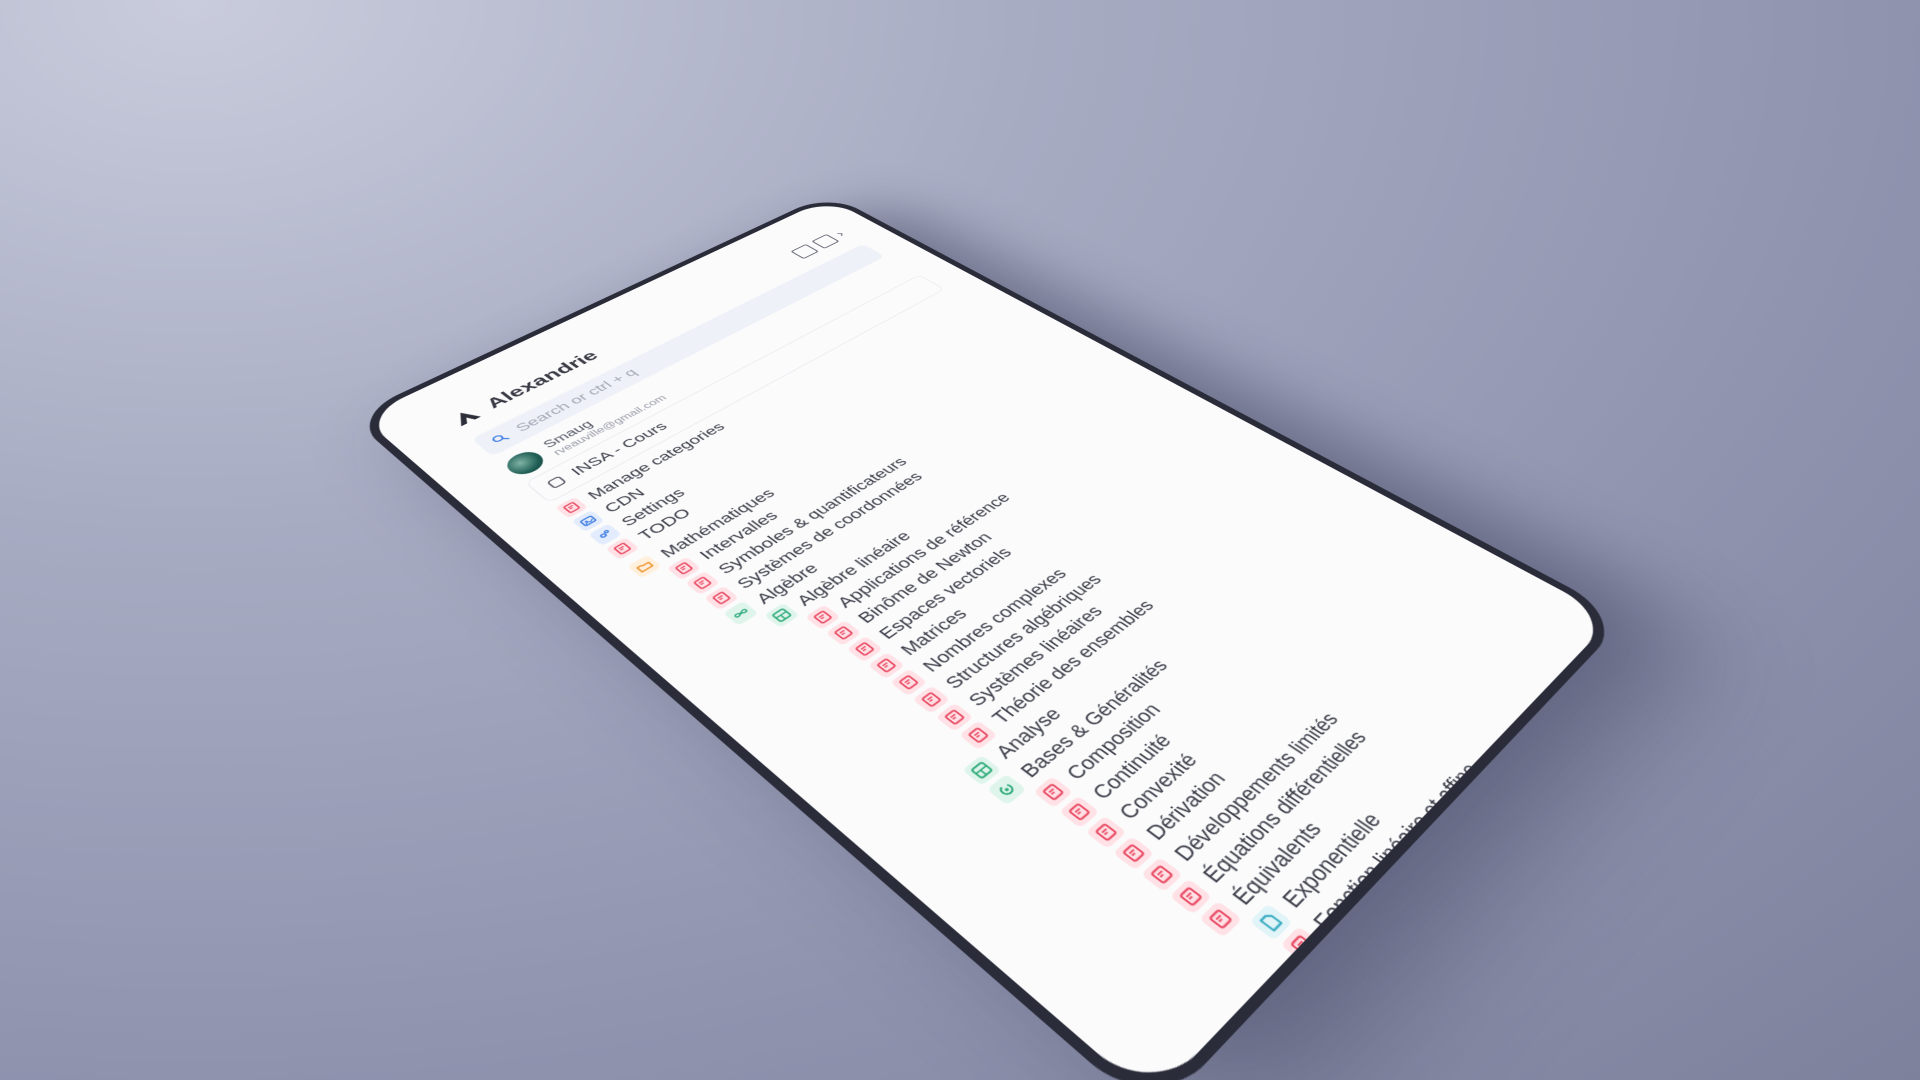 The height and width of the screenshot is (1080, 1920). What do you see at coordinates (841, 233) in the screenshot?
I see `chevron-right-icon: ›` at bounding box center [841, 233].